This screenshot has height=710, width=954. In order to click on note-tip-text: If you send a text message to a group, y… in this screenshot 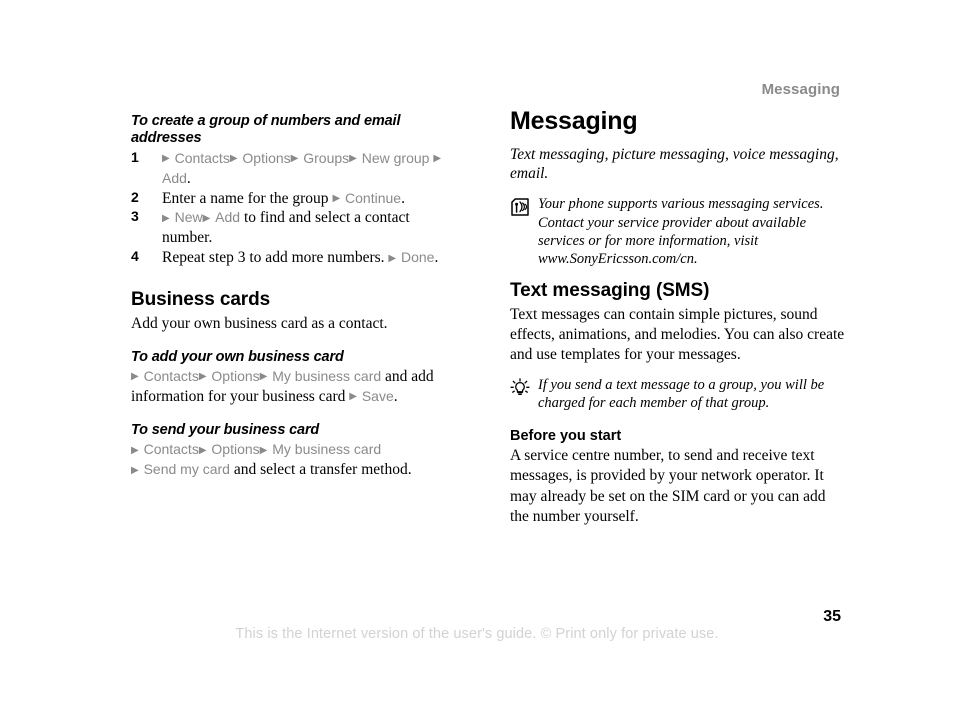, I will do `click(681, 394)`.